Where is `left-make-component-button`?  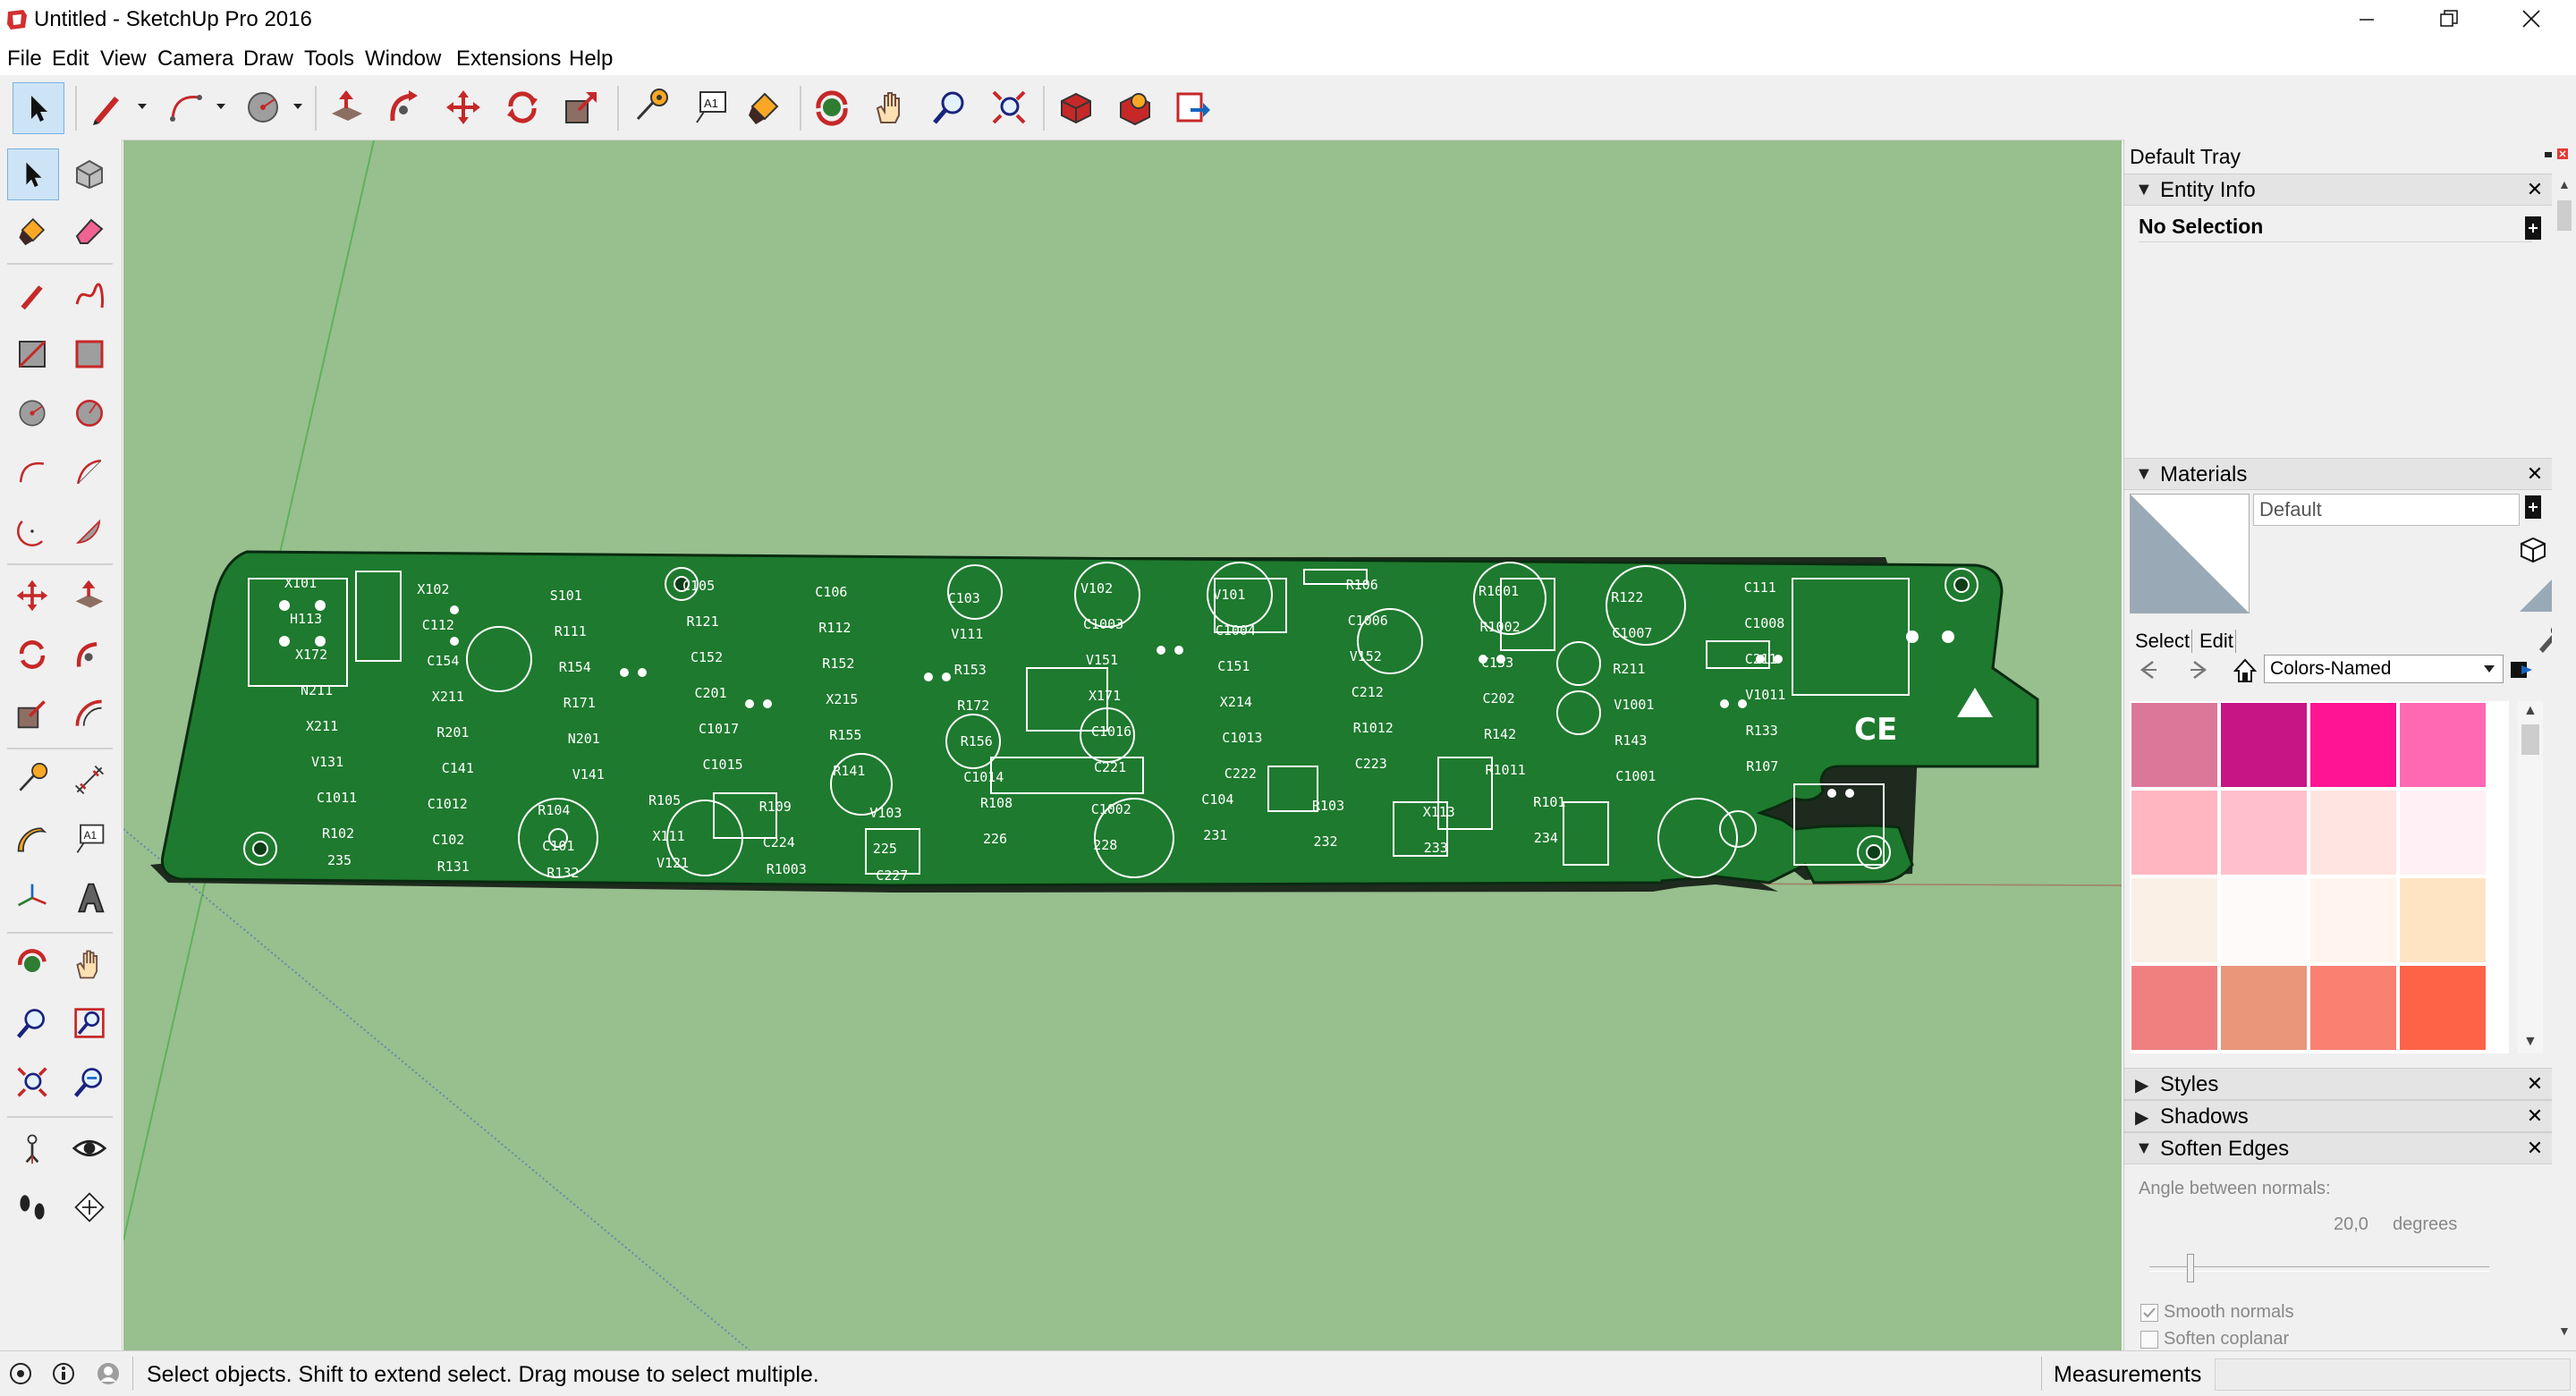
left-make-component-button is located at coordinates (89, 173).